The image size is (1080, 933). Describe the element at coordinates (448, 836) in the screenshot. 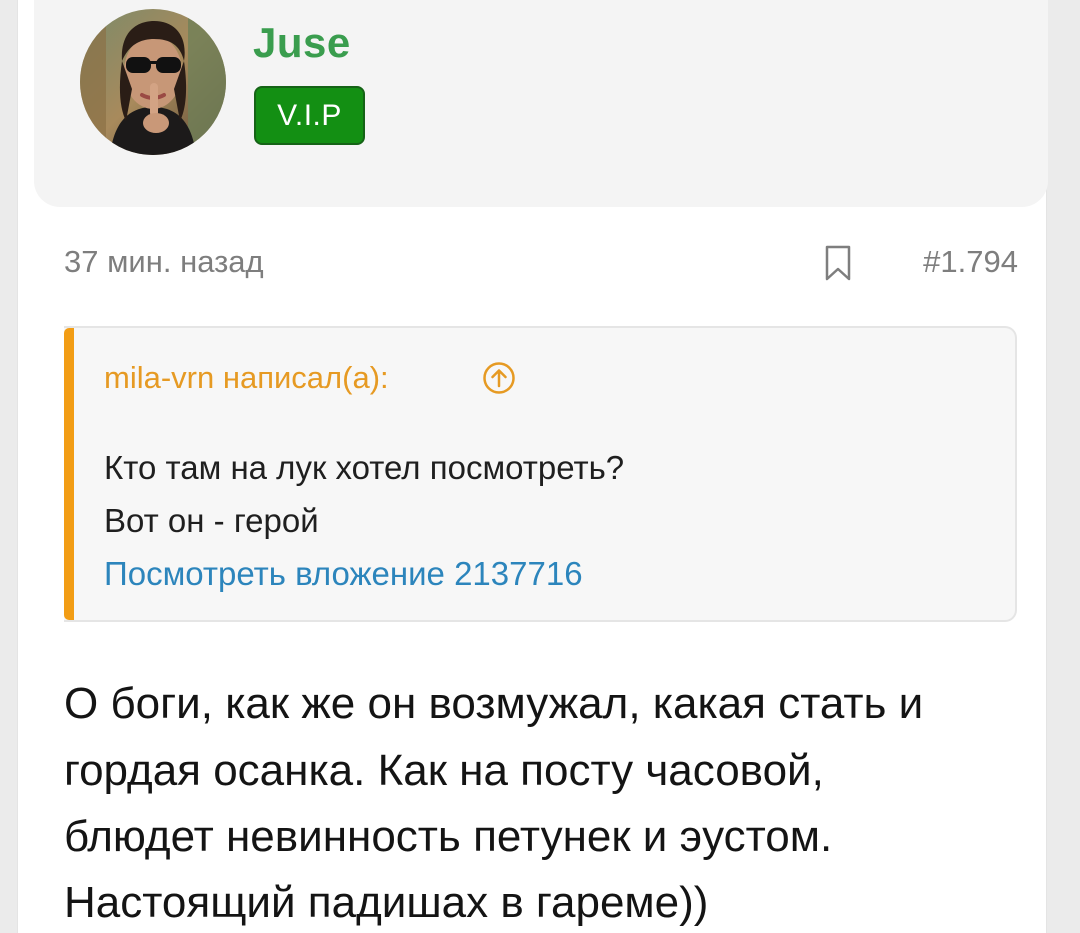

I see `message-text-line: блюдет невинность петунек и эустом.` at that location.